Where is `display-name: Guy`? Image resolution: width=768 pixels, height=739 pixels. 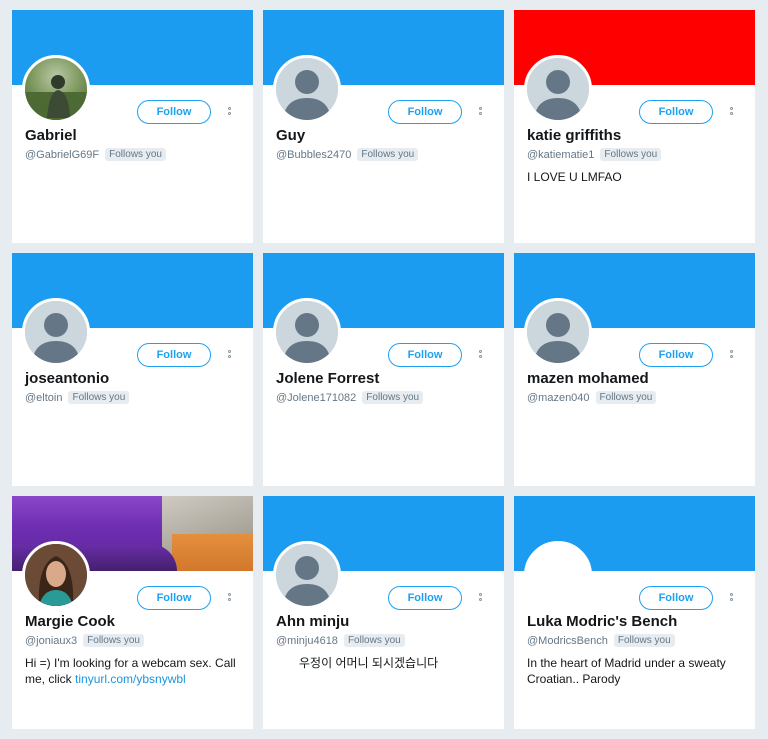
display-name: Guy is located at coordinates (290, 135).